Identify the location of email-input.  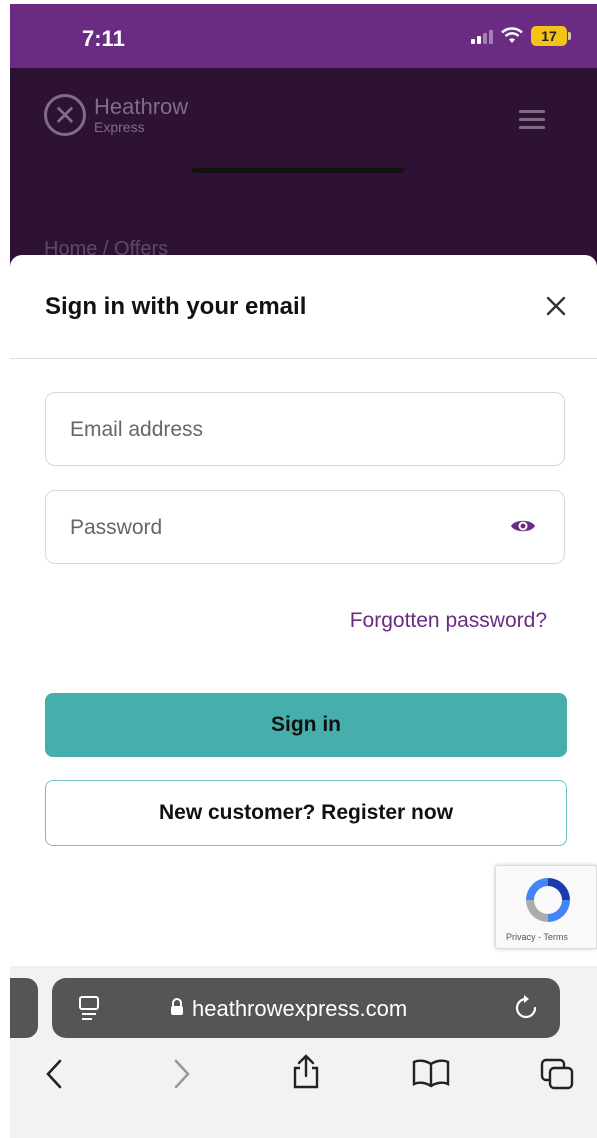
(269, 430).